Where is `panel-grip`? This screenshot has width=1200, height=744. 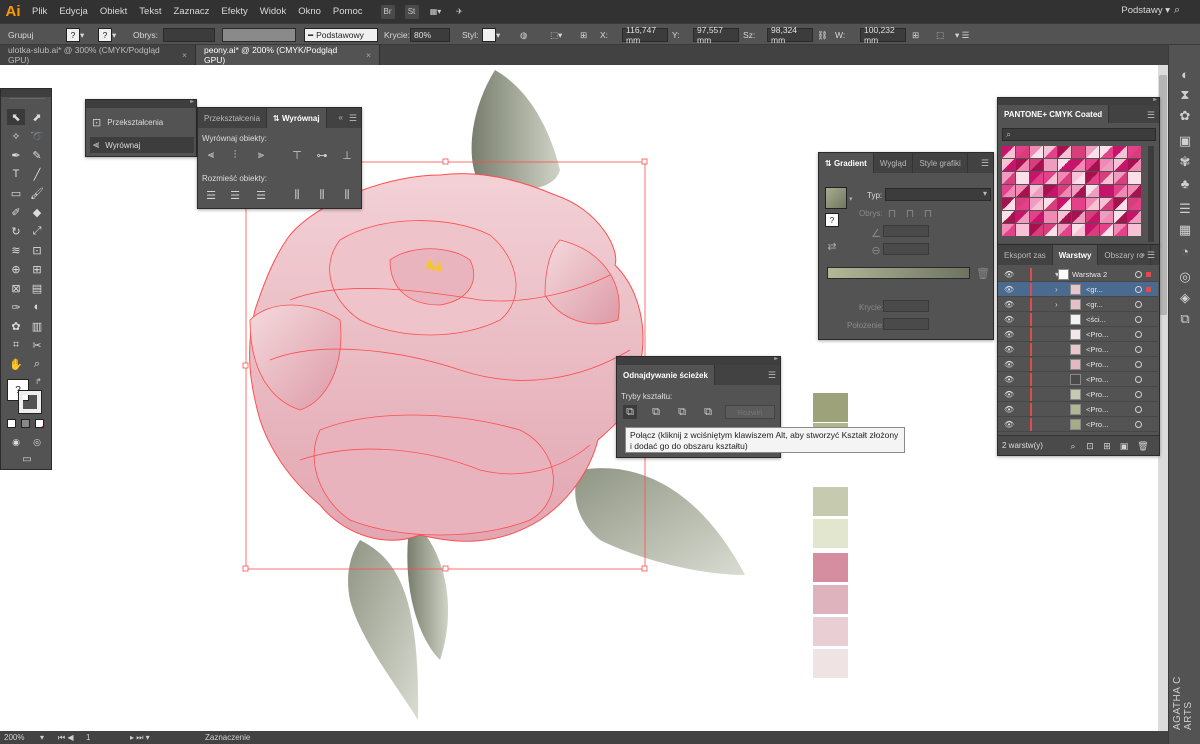 panel-grip is located at coordinates (141, 103).